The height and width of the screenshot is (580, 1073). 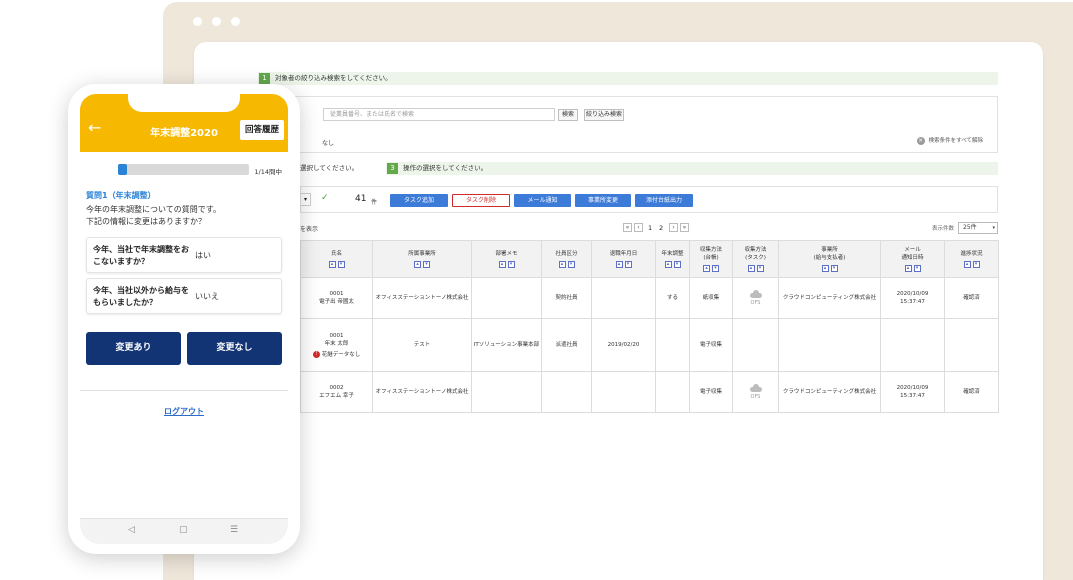 What do you see at coordinates (481, 200) in the screenshot?
I see `delete-task-button: タスク削除` at bounding box center [481, 200].